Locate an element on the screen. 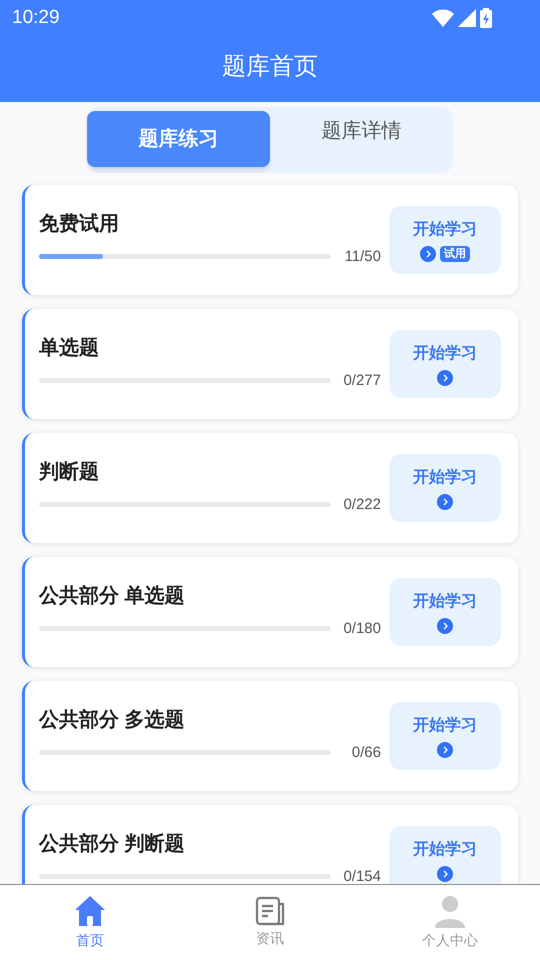 The height and width of the screenshot is (960, 540). page-title: 题库首页 is located at coordinates (270, 67).